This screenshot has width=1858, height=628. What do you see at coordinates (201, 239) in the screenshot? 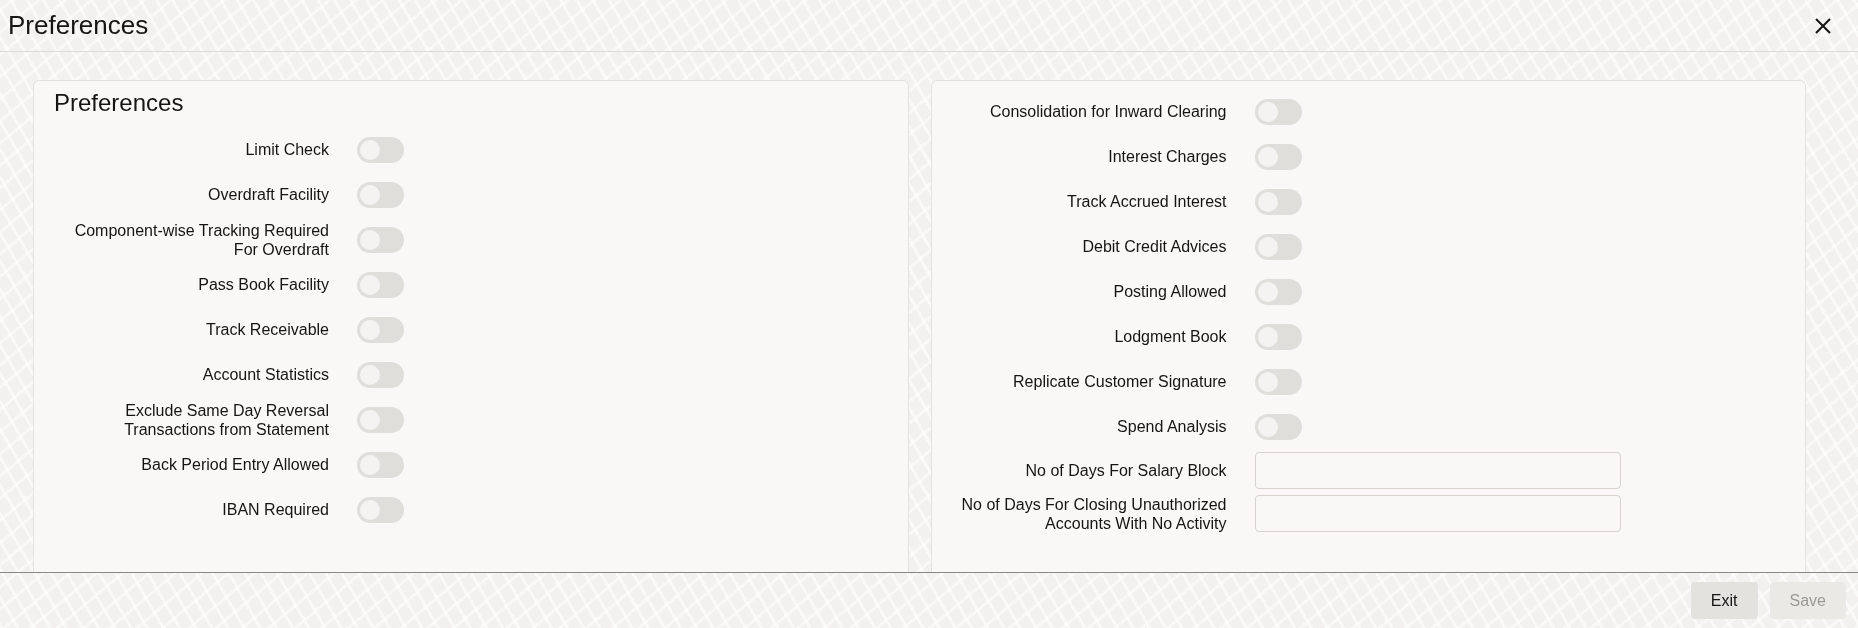
I see `field-label: Component-wise Tracking Required For Overdraft` at bounding box center [201, 239].